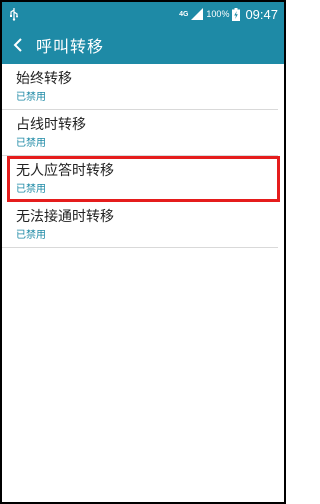  I want to click on signal-icon, so click(197, 14).